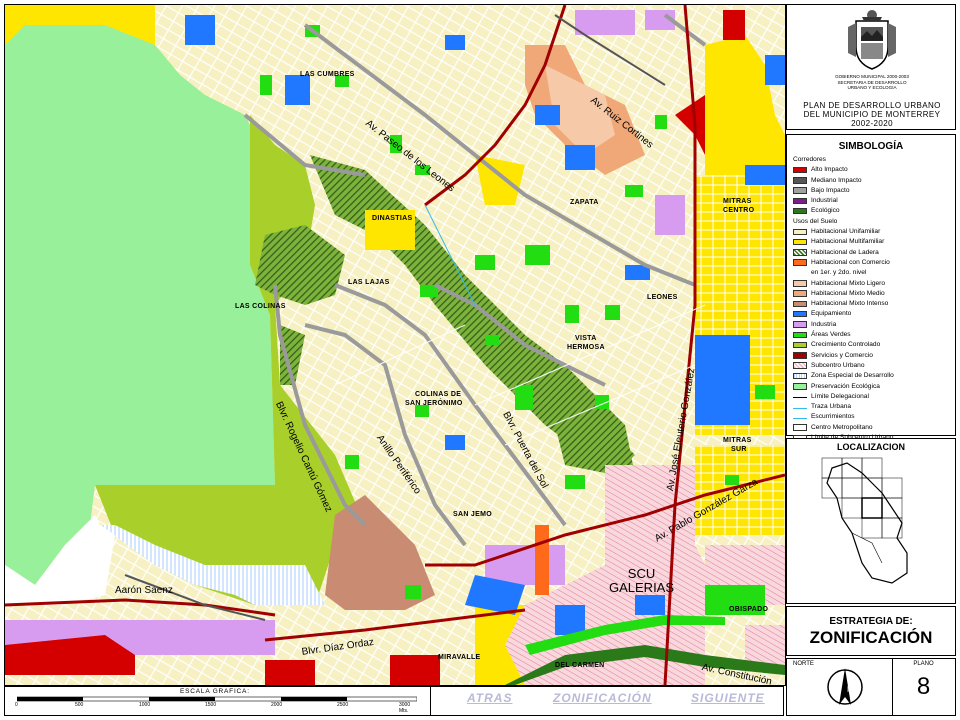 This screenshot has height=720, width=960. I want to click on plano-number: 8, so click(923, 686).